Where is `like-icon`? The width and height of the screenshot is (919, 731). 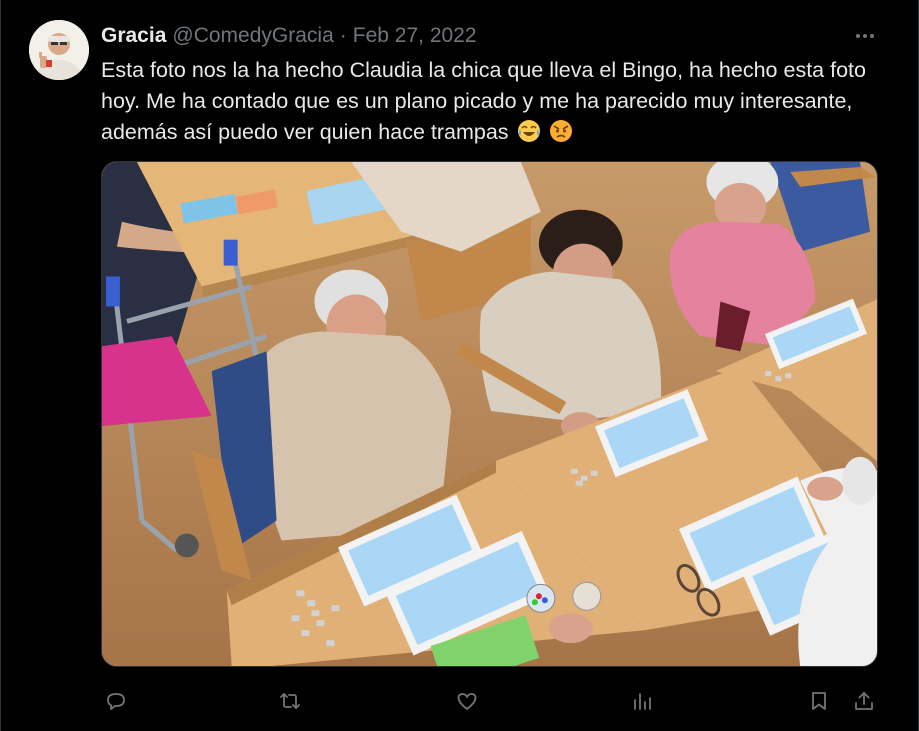 like-icon is located at coordinates (467, 701).